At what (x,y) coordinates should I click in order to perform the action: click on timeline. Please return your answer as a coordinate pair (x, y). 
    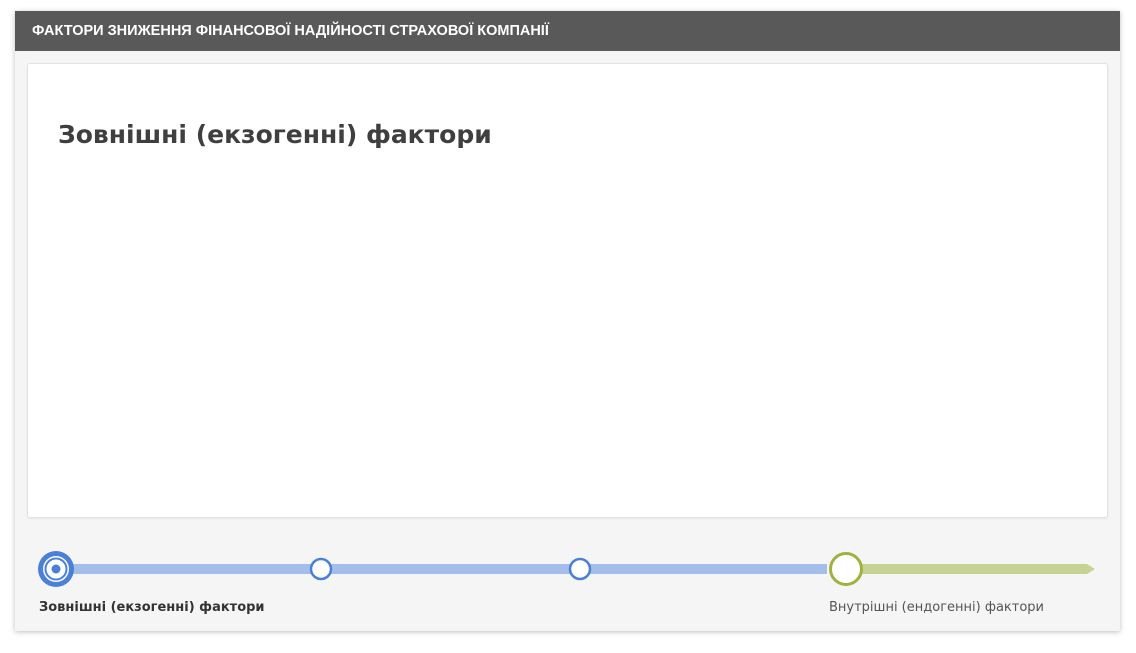
    Looking at the image, I should click on (566, 569).